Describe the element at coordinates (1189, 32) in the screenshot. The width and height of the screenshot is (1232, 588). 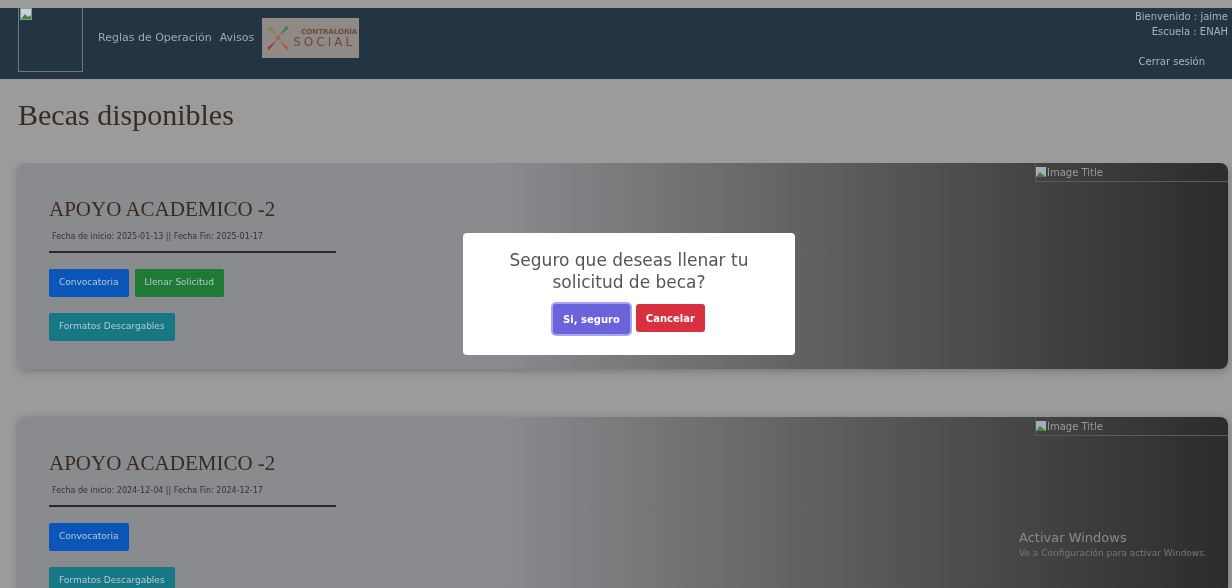
I see `school-text: Escuela : ENAH` at that location.